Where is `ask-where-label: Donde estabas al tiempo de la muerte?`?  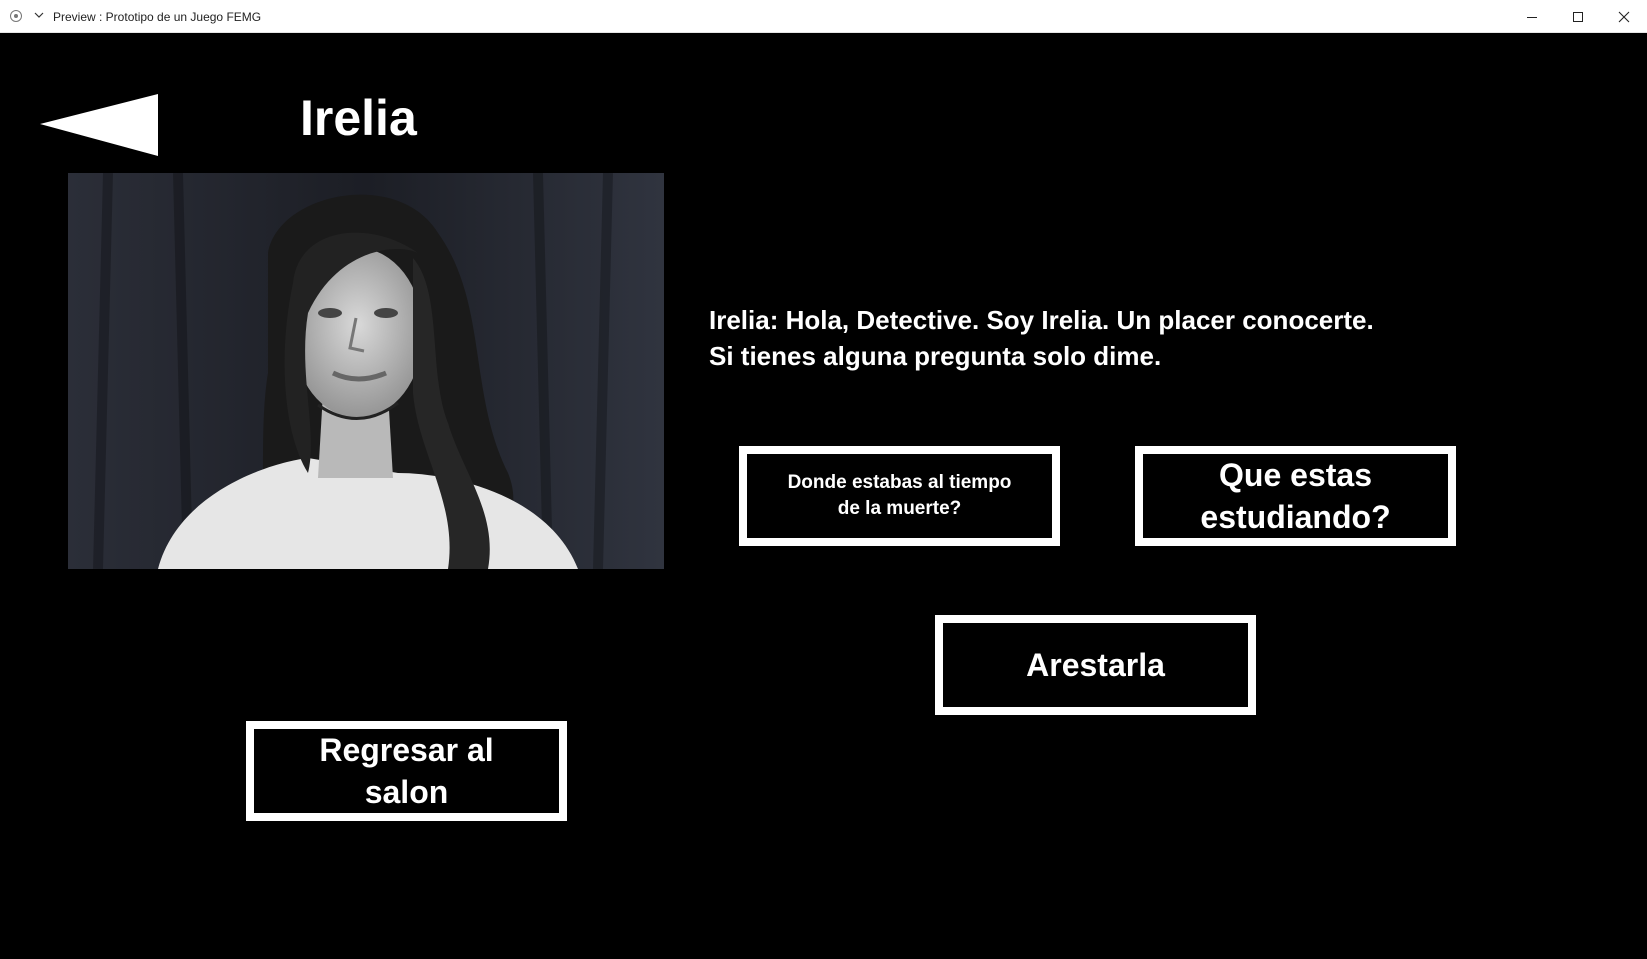 ask-where-label: Donde estabas al tiempo de la muerte? is located at coordinates (899, 495).